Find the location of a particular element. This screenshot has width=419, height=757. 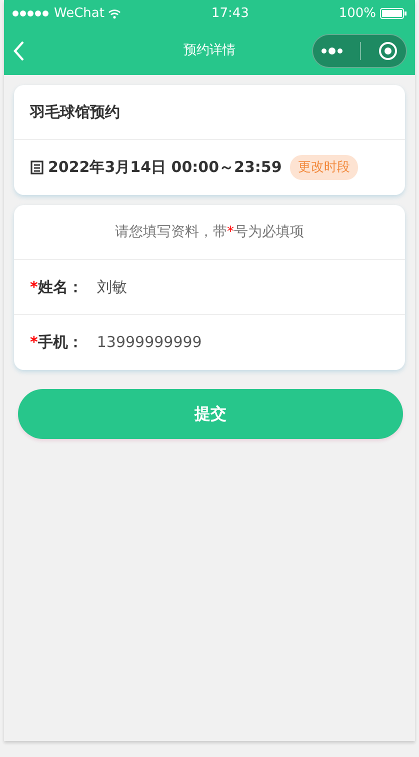

back-button is located at coordinates (19, 51).